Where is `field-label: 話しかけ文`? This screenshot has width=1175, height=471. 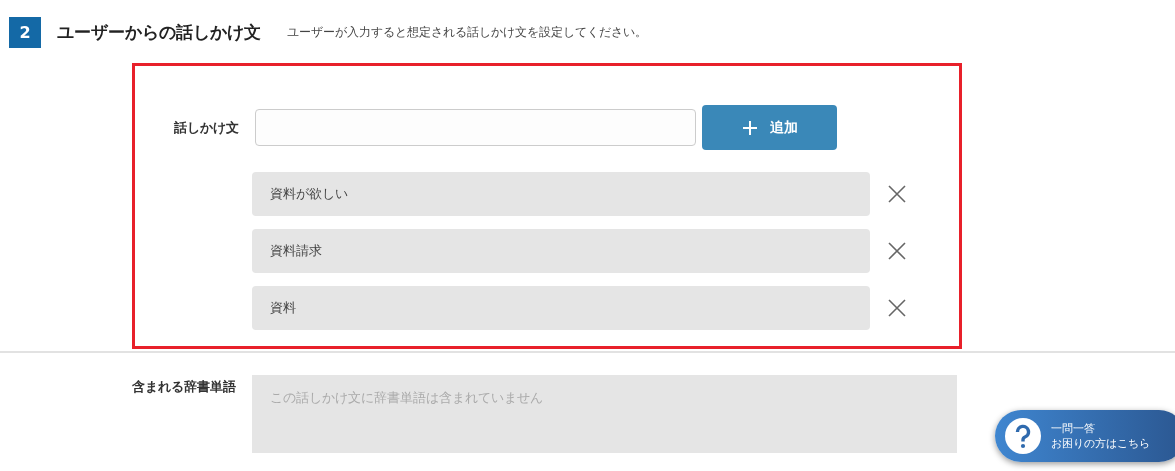 field-label: 話しかけ文 is located at coordinates (206, 127).